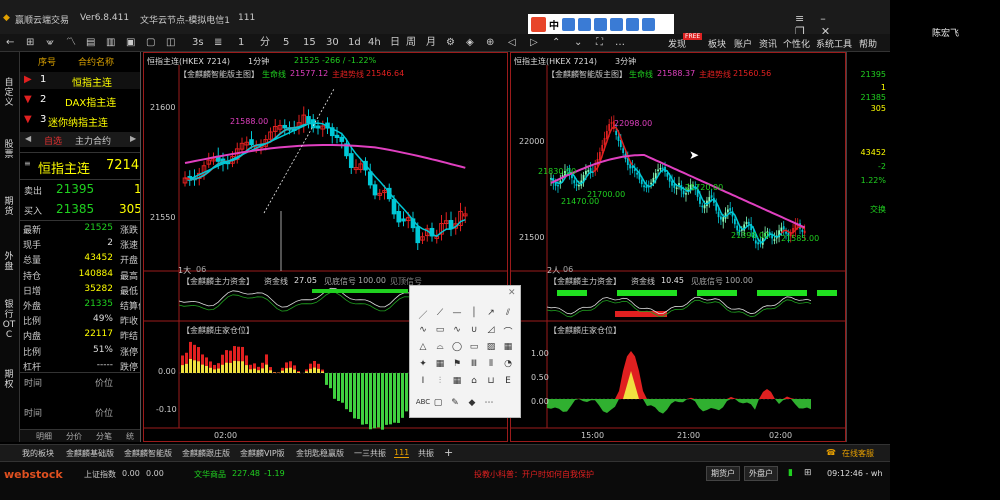 The height and width of the screenshot is (500, 1000). Describe the element at coordinates (512, 293) in the screenshot. I see `close-icon: ✕` at that location.